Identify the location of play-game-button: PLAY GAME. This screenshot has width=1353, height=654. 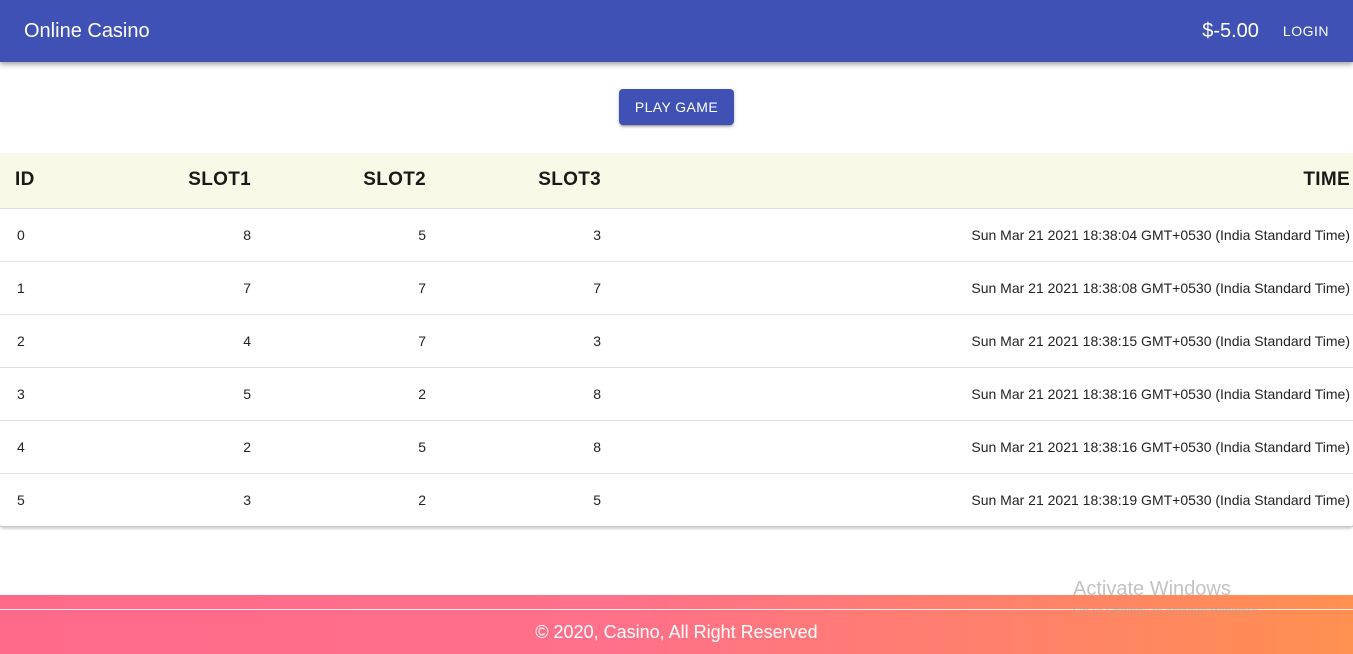
(676, 107).